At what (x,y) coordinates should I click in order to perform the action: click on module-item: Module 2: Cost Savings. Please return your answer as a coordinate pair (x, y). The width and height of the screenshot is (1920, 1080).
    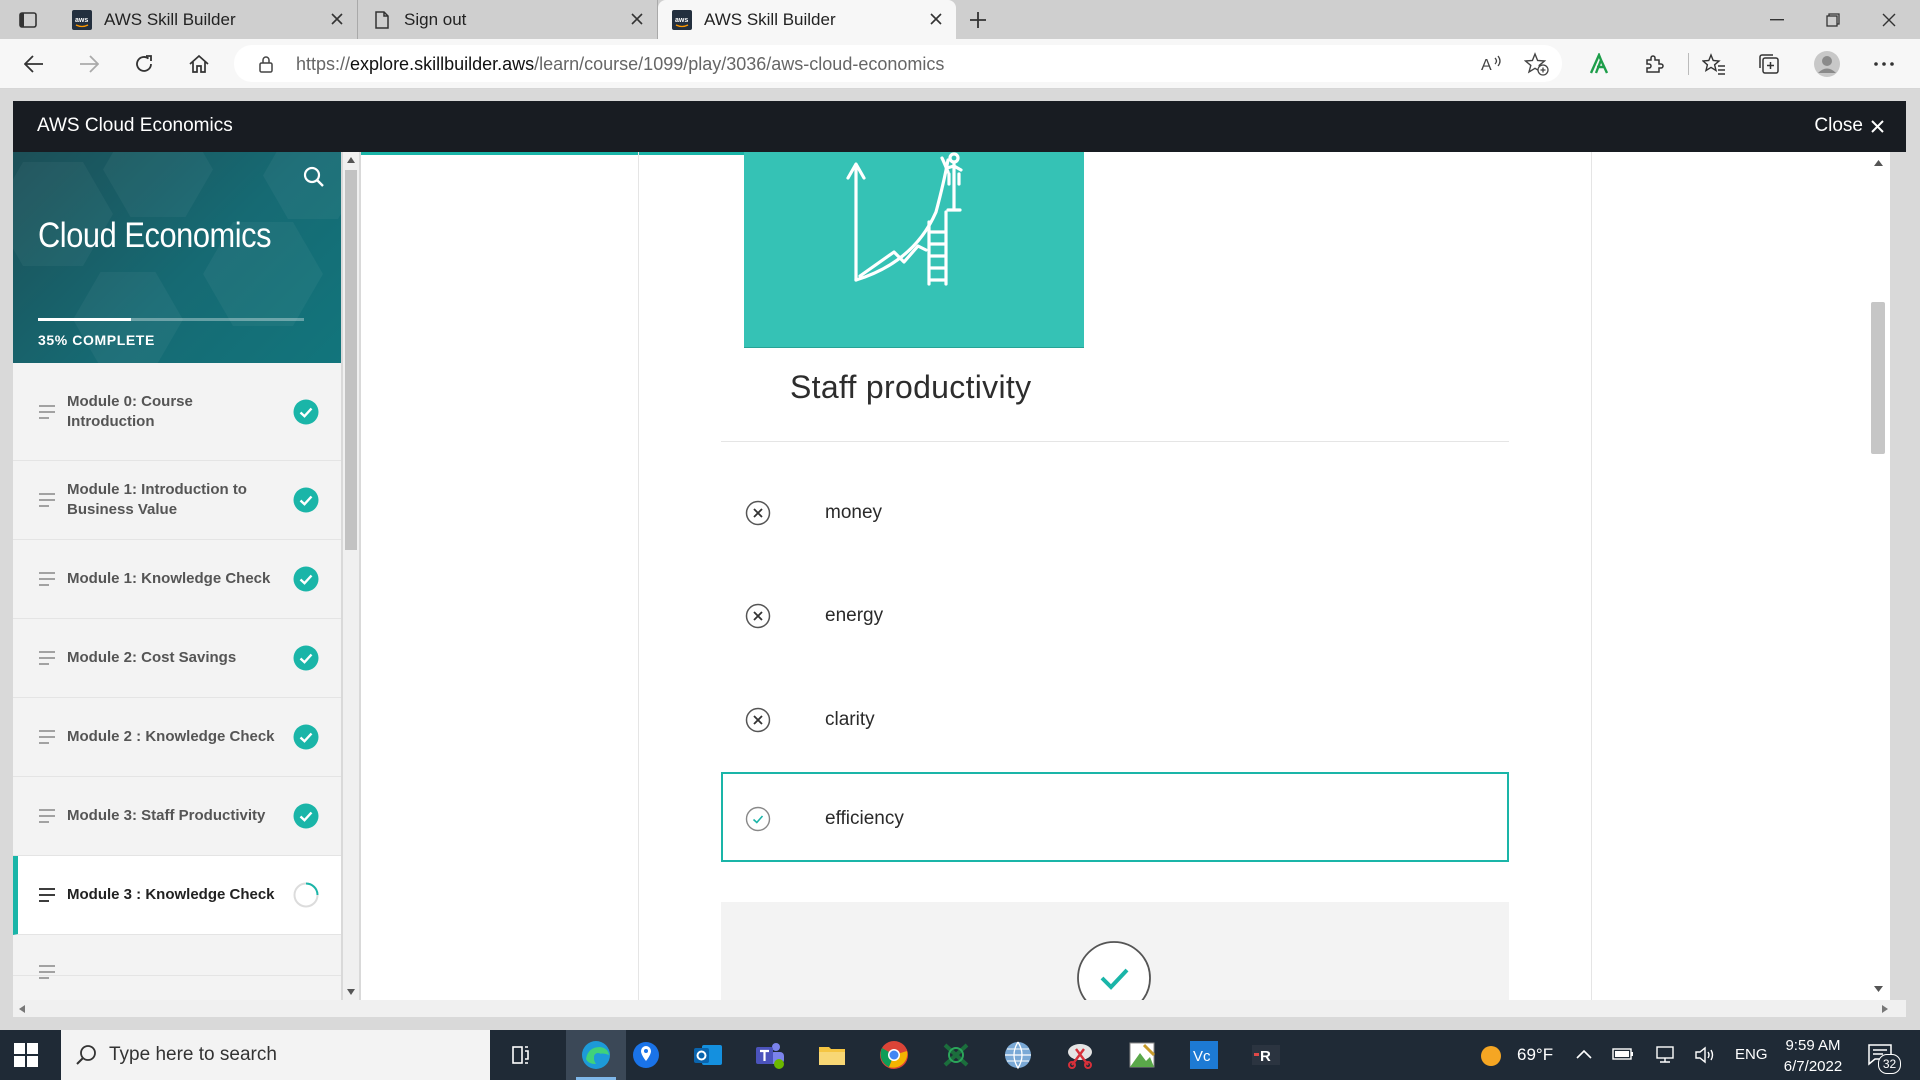
    Looking at the image, I should click on (177, 658).